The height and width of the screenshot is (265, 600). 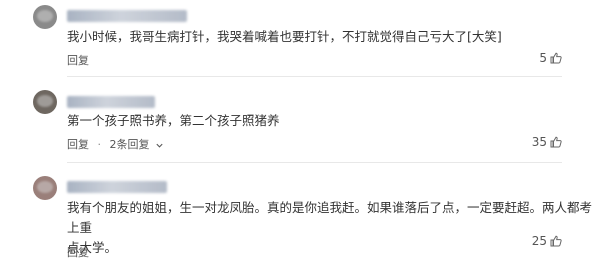 I want to click on like-count: 25, so click(x=539, y=241).